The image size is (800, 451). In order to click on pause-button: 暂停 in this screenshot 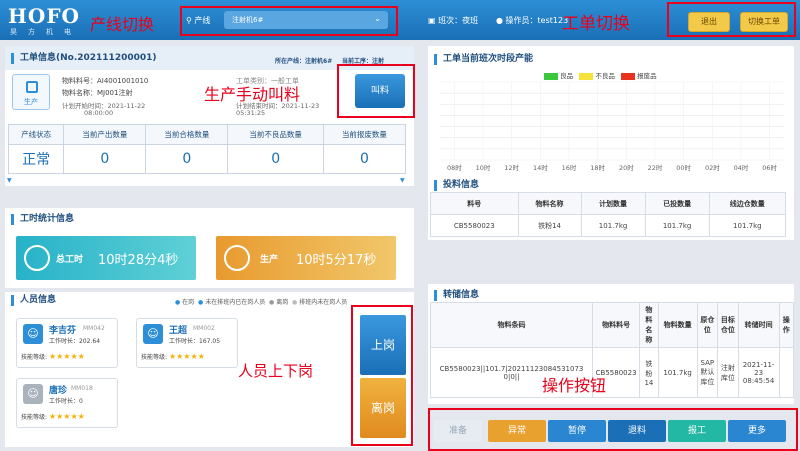, I will do `click(577, 431)`.